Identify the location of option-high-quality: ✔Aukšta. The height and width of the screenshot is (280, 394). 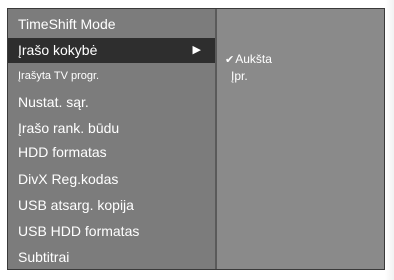
(248, 59).